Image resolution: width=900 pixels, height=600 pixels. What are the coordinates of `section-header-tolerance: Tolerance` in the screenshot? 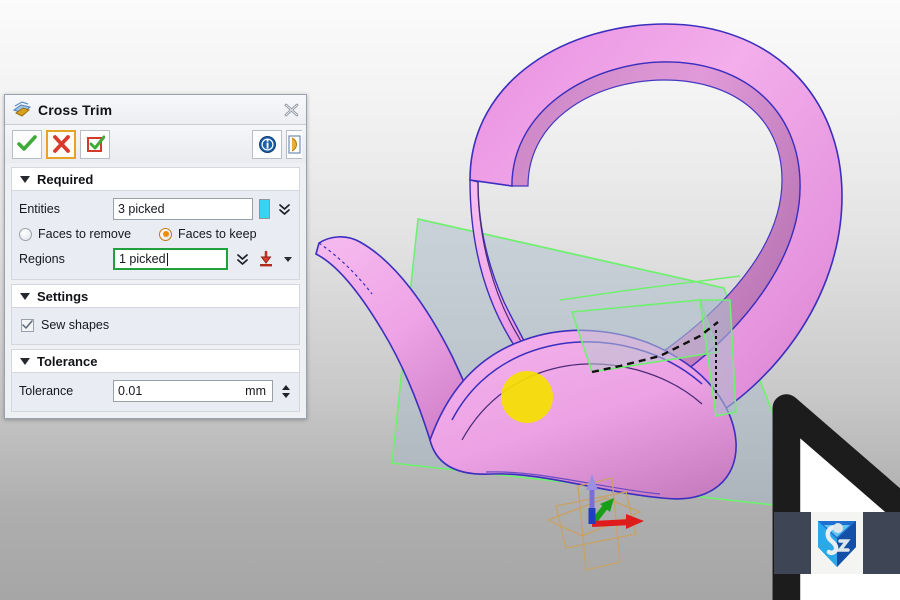 It's located at (155, 361).